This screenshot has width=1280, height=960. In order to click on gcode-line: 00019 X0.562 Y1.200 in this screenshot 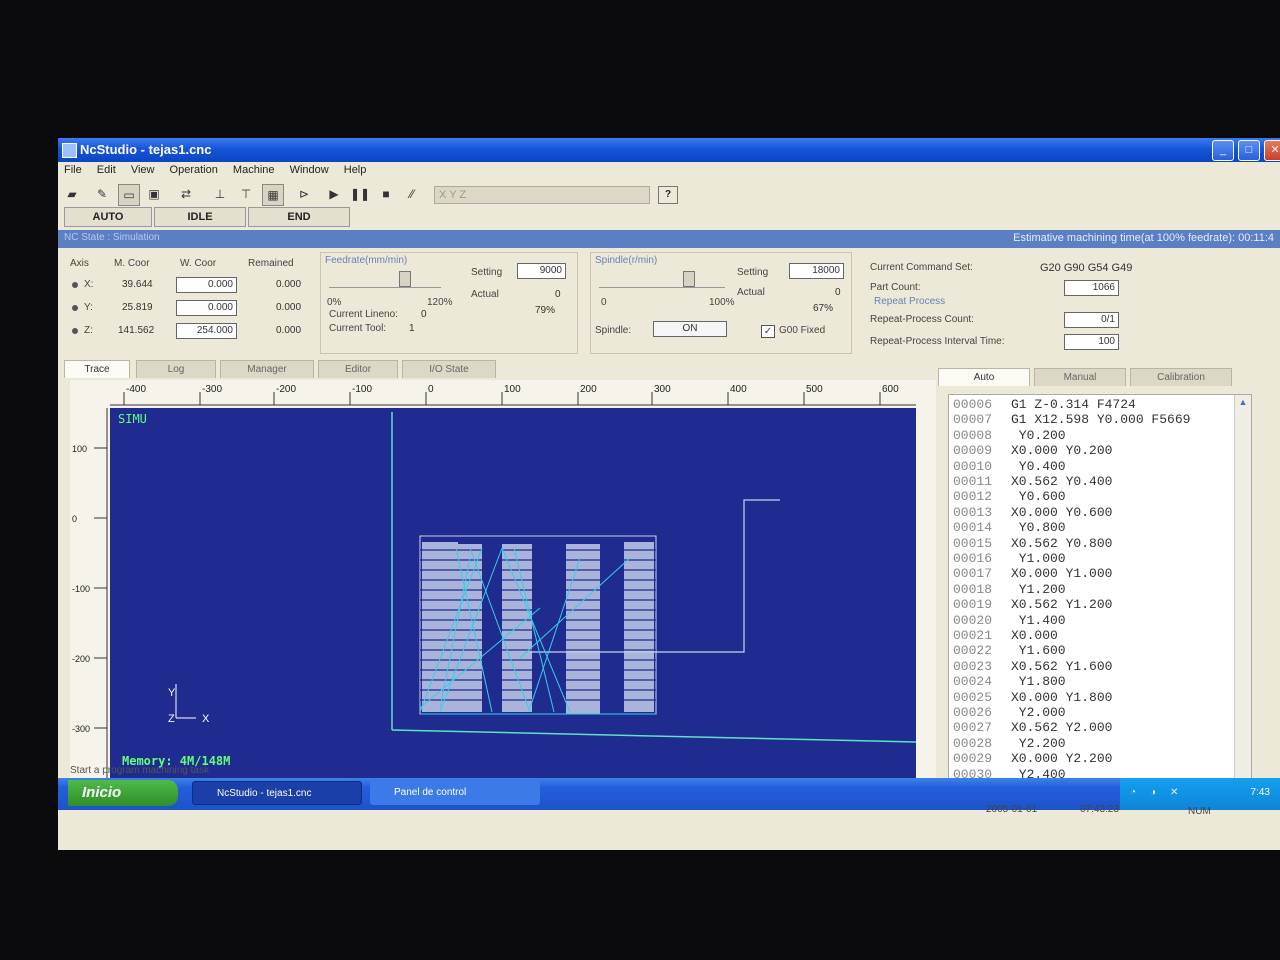, I will do `click(1032, 604)`.